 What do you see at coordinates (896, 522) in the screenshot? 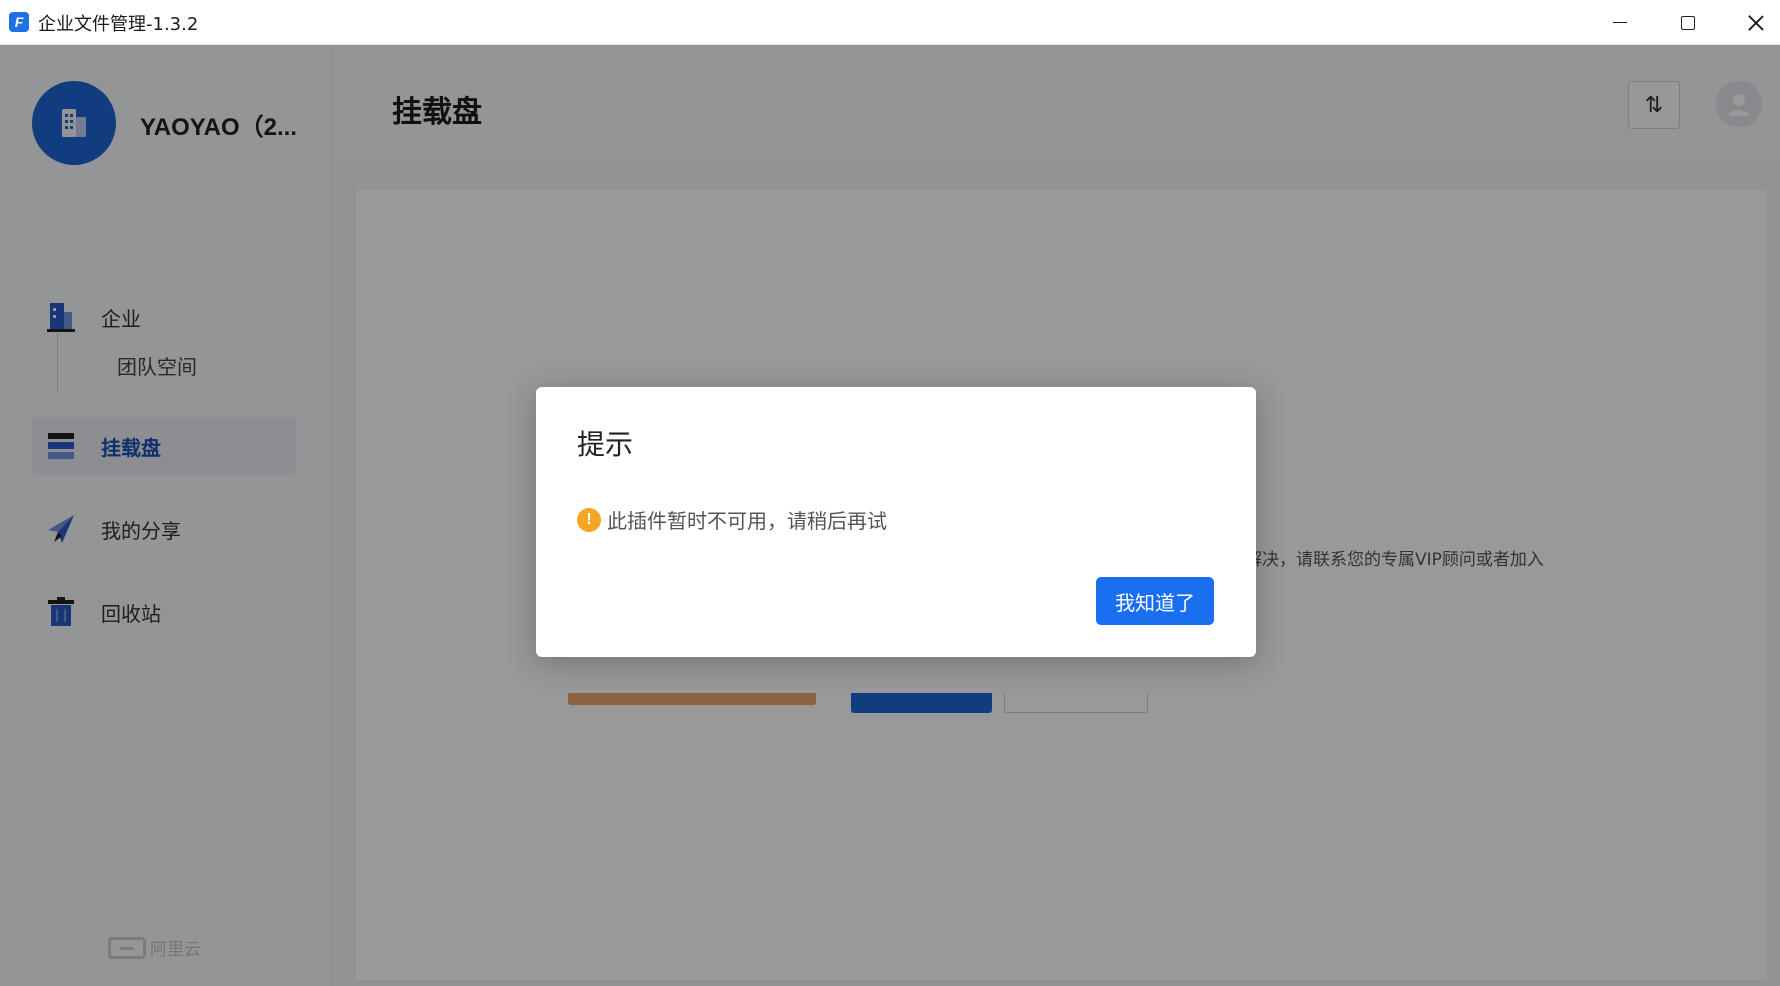
I see `alert-dialog: 提示 ! 此插件暂时不可用，请稍后再试 我知道了` at bounding box center [896, 522].